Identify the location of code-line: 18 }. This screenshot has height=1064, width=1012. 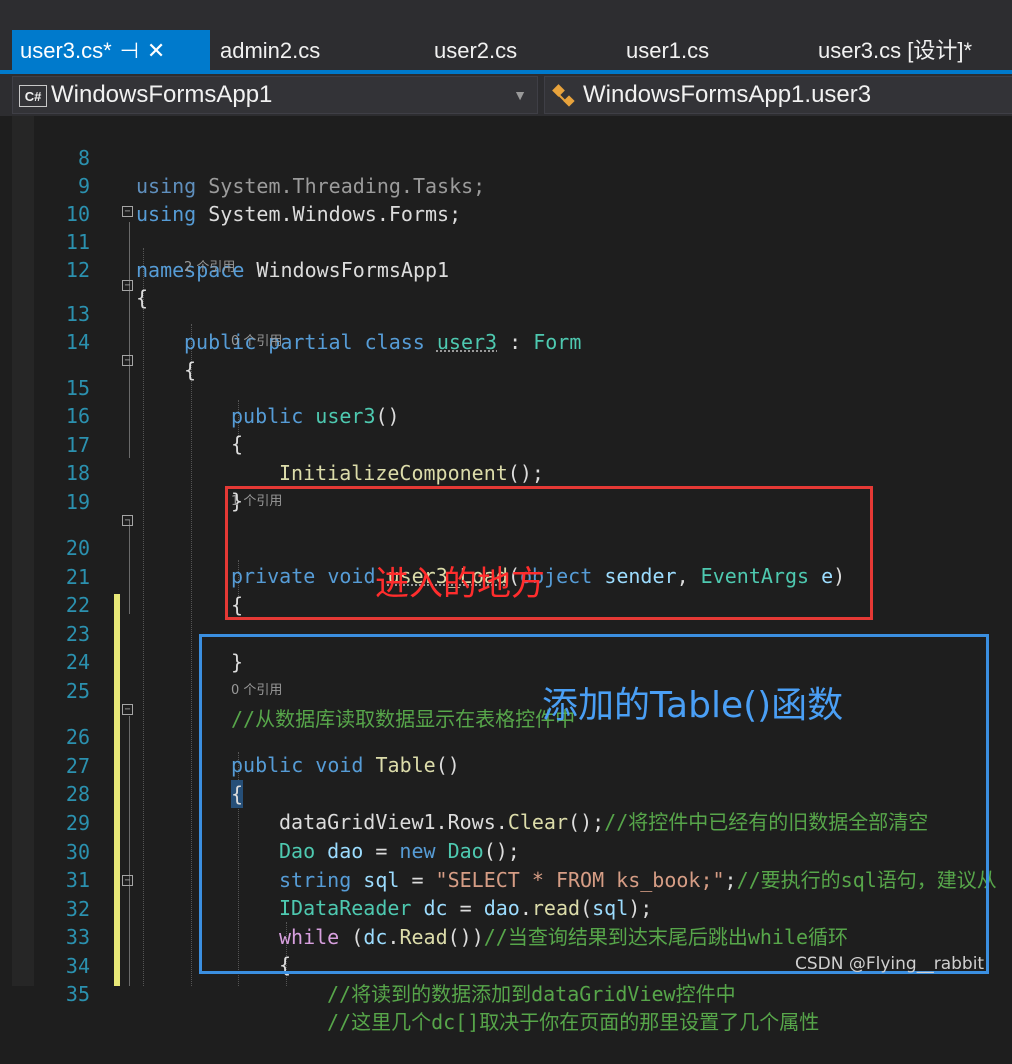
(506, 472).